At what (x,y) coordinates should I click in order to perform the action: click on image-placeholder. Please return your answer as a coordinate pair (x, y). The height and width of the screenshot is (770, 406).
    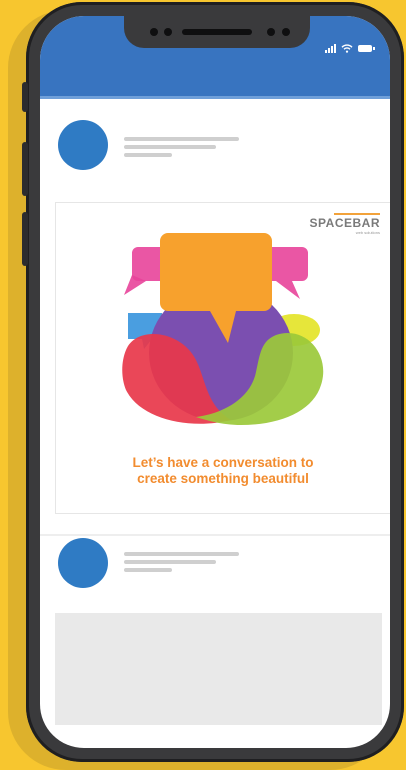
    Looking at the image, I should click on (218, 669).